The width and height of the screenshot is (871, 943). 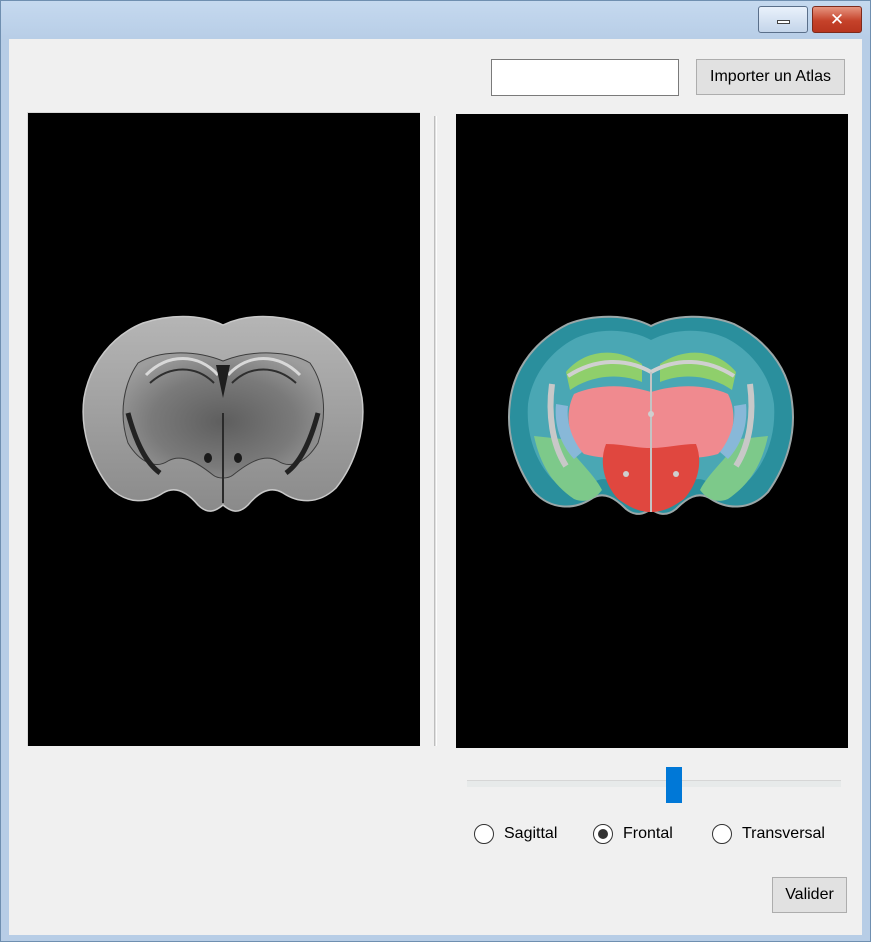 I want to click on orientation-radio-sagittal: Sagittal, so click(x=515, y=834).